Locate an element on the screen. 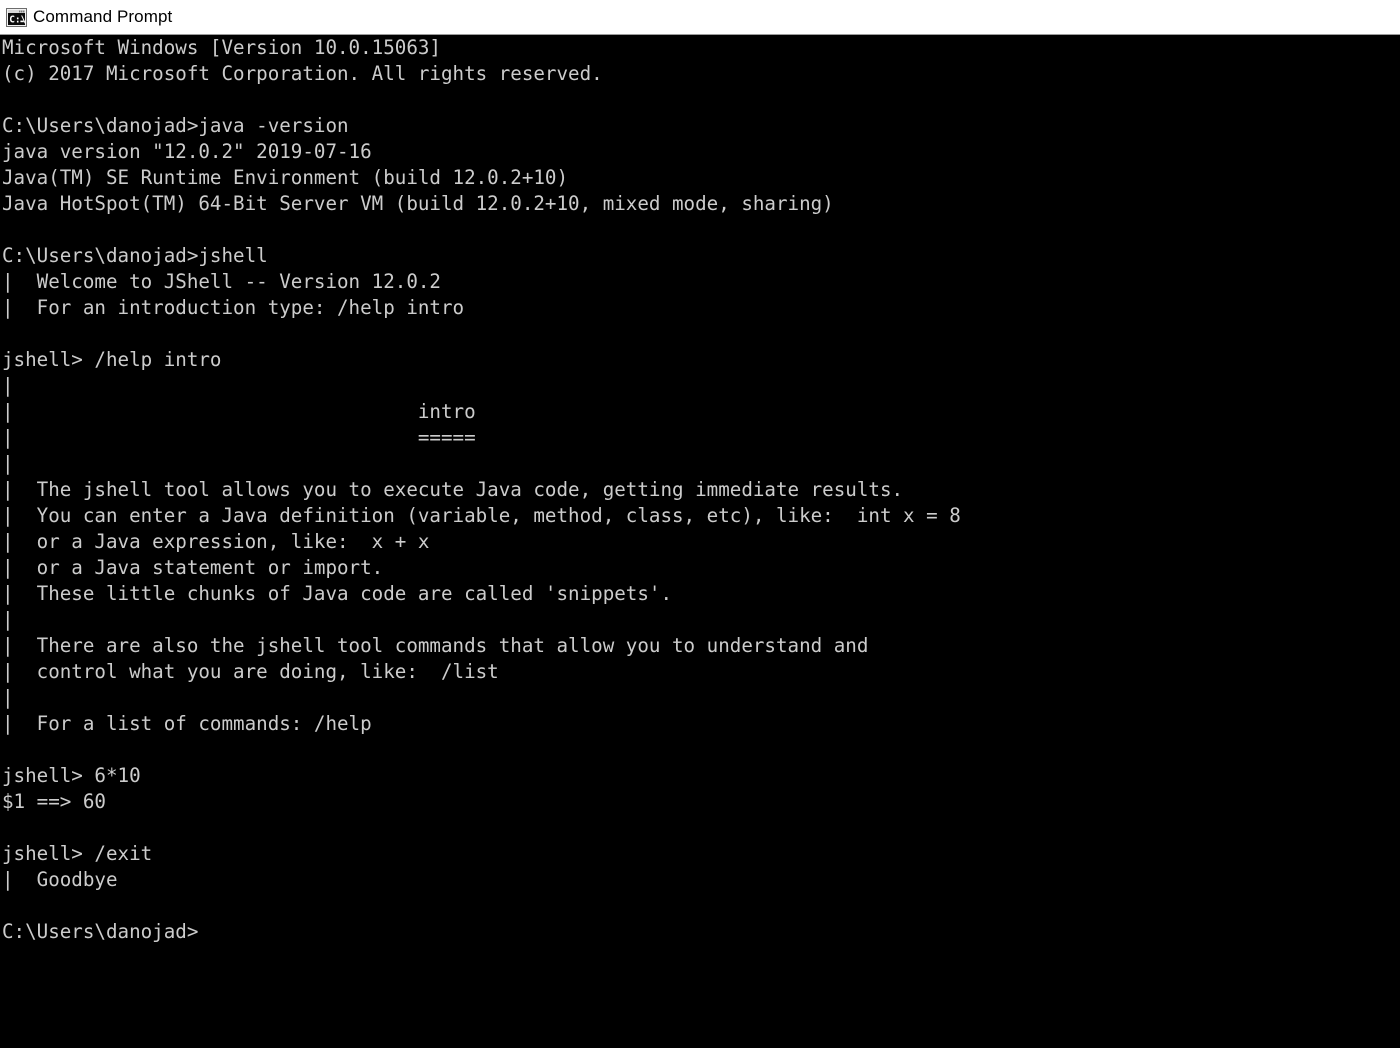  window-titlebar: C:\ Command Prompt is located at coordinates (700, 17).